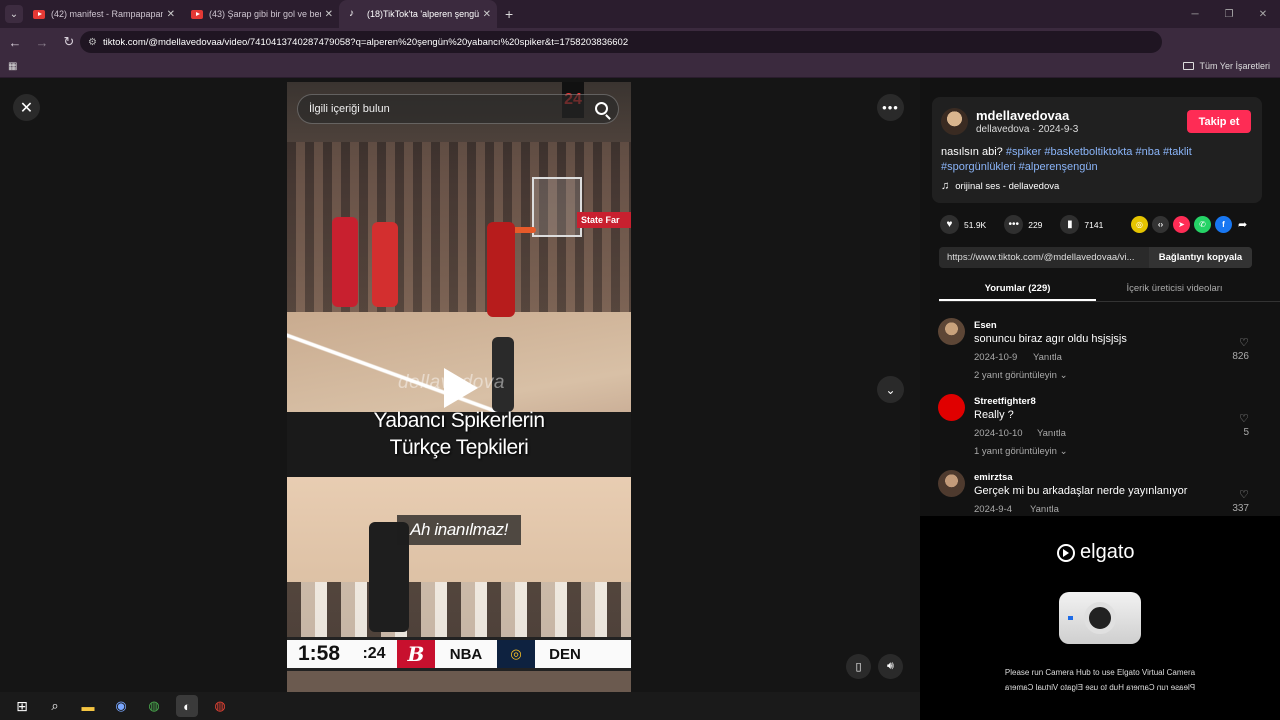 The image size is (1280, 720). What do you see at coordinates (954, 121) in the screenshot?
I see `author-avatar` at bounding box center [954, 121].